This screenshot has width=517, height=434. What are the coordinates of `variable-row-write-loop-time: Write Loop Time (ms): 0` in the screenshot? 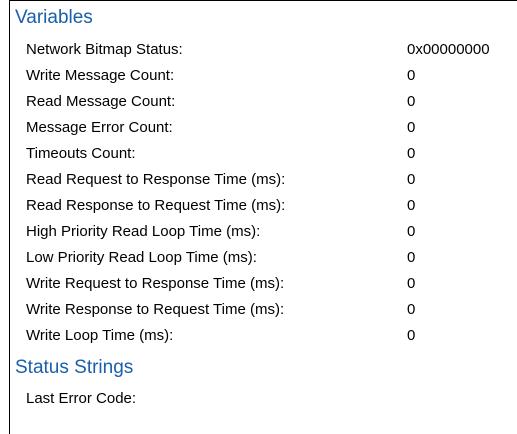 It's located at (271, 336).